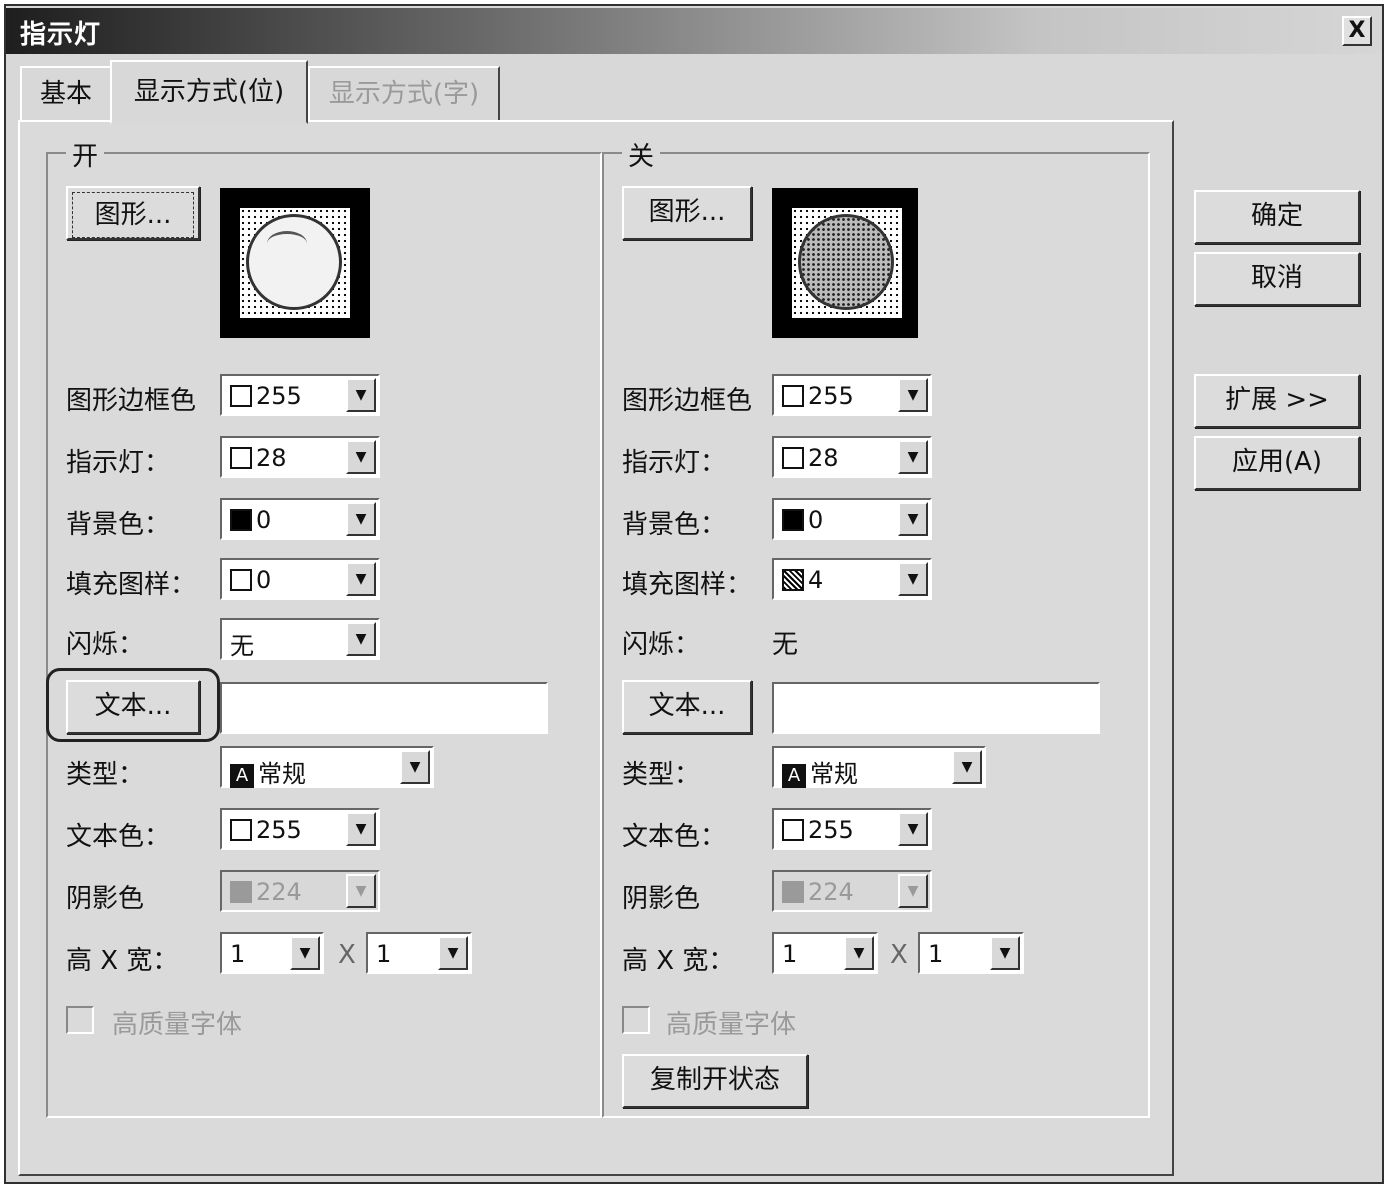 This screenshot has height=1189, width=1390. What do you see at coordinates (272, 953) in the screenshot?
I see `on-height-select: 1 ▼` at bounding box center [272, 953].